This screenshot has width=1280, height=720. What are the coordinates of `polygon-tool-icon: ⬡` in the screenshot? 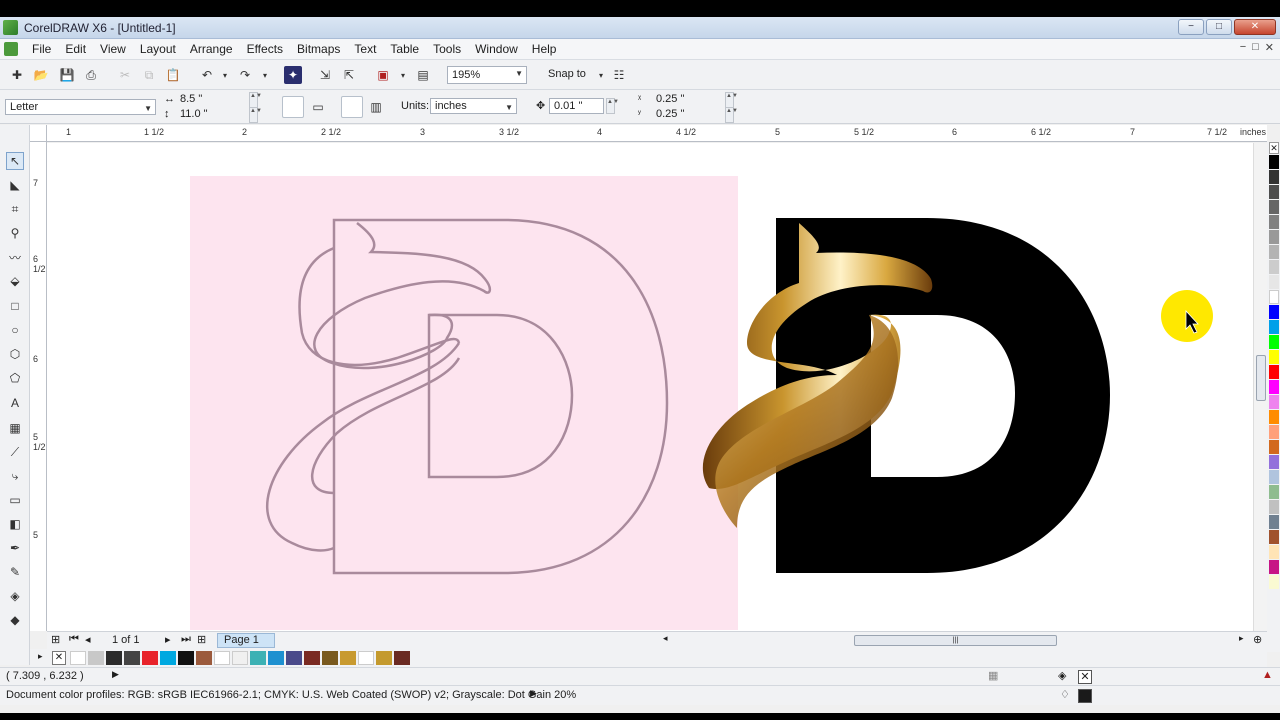 It's located at (15, 354).